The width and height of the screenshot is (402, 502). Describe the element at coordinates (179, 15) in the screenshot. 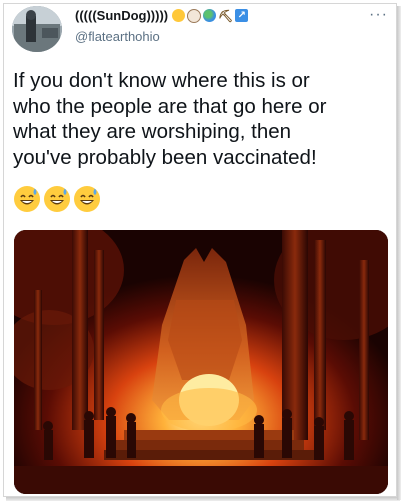

I see `sun-emoji` at that location.